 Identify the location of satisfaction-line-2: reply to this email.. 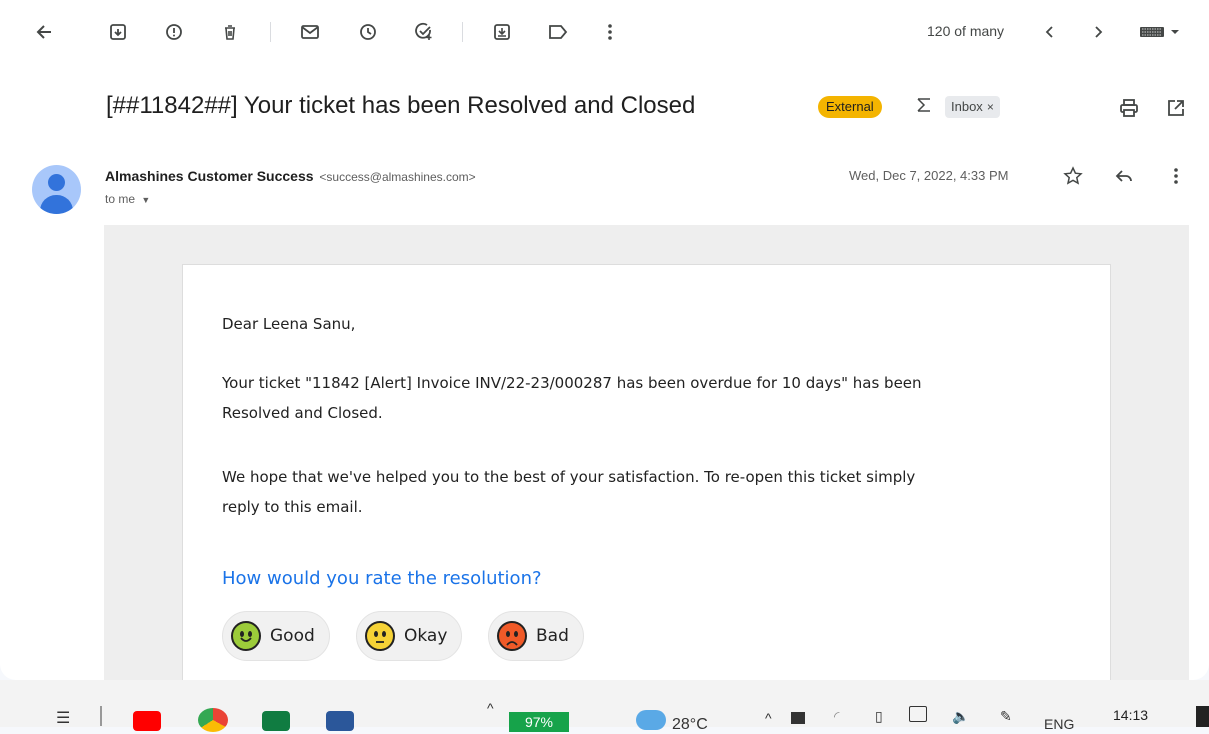
(292, 507).